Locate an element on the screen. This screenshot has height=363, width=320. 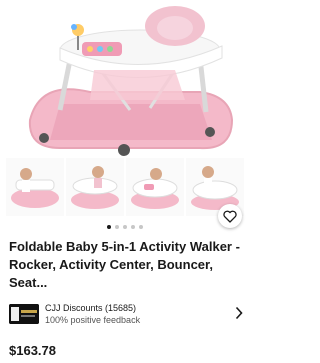
seller-name: CJJ Discounts (15685) is located at coordinates (91, 308).